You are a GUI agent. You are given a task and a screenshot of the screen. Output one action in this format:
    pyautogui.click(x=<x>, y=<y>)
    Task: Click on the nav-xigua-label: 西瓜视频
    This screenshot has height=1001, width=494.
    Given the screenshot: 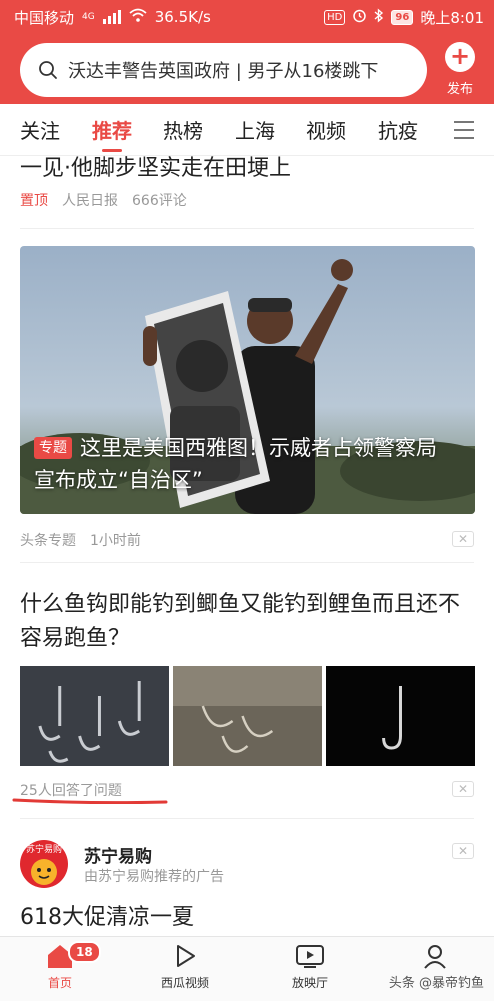 What is the action you would take?
    pyautogui.click(x=184, y=983)
    